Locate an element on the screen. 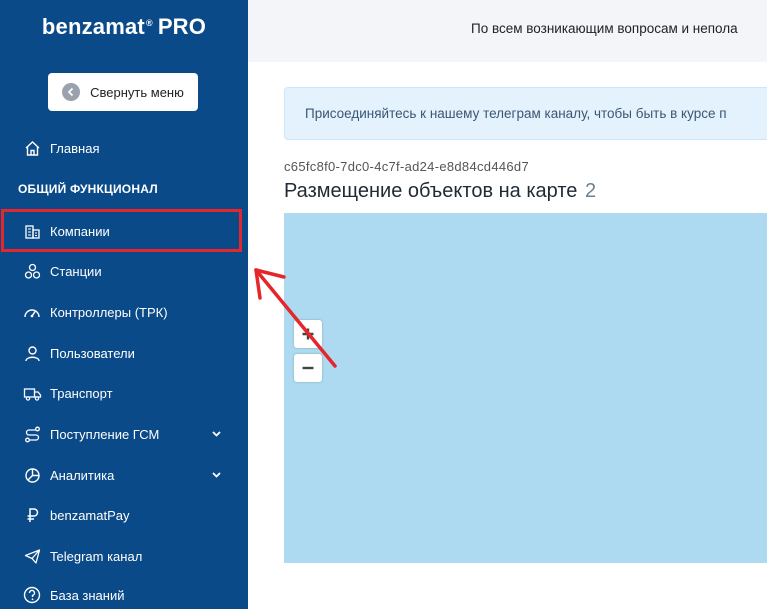  sidebar-item-label: Поступление ГСМ is located at coordinates (105, 434).